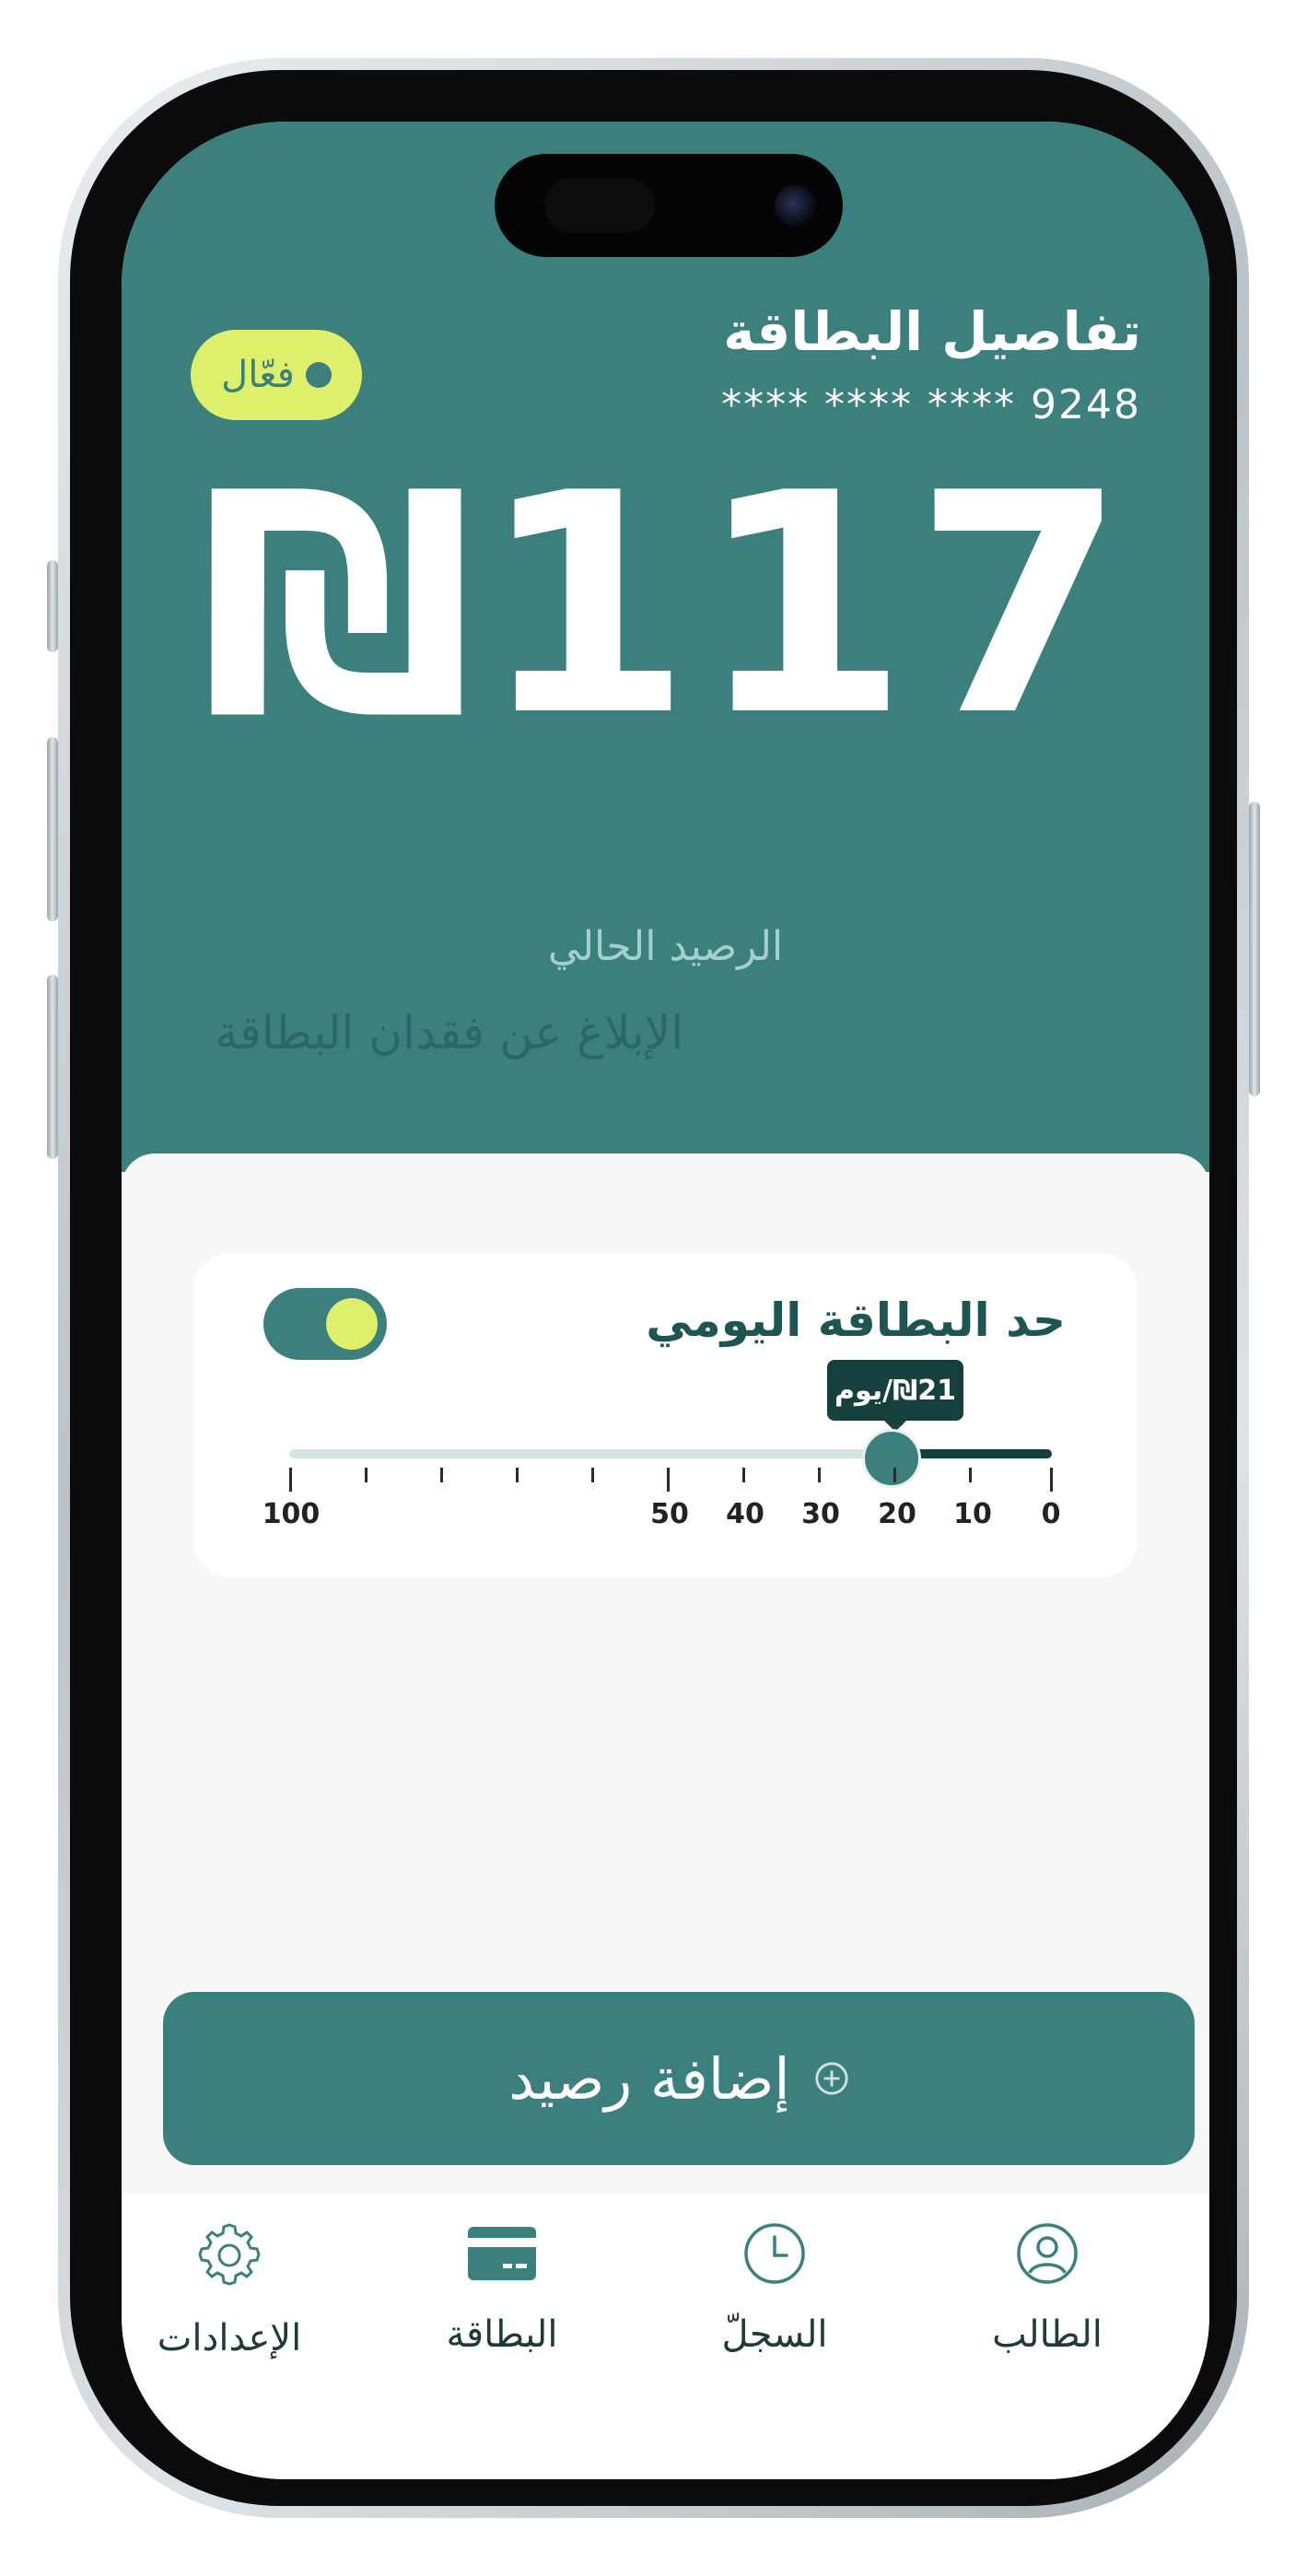  Describe the element at coordinates (831, 2078) in the screenshot. I see `plus-circle-icon` at that location.